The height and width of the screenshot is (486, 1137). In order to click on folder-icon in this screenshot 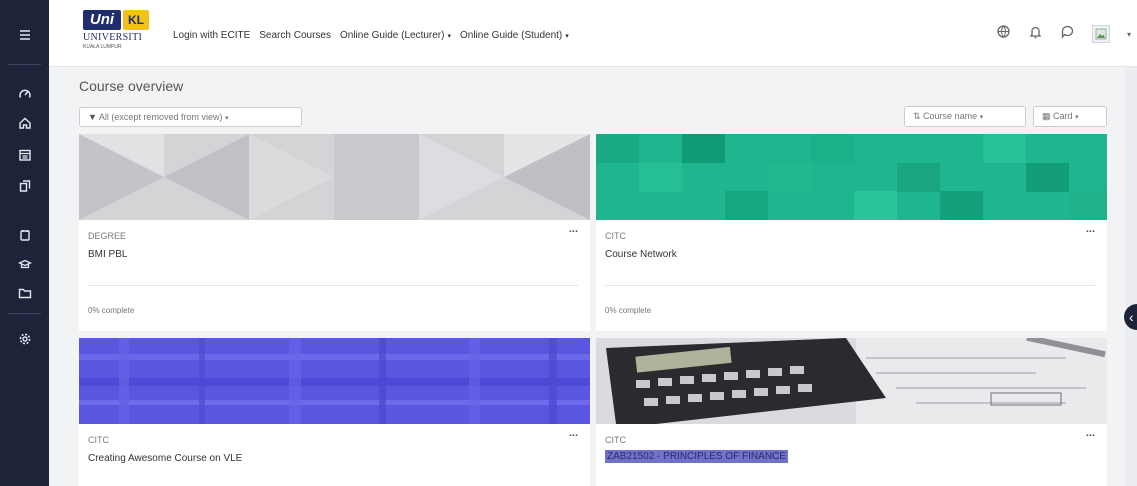, I will do `click(24, 293)`.